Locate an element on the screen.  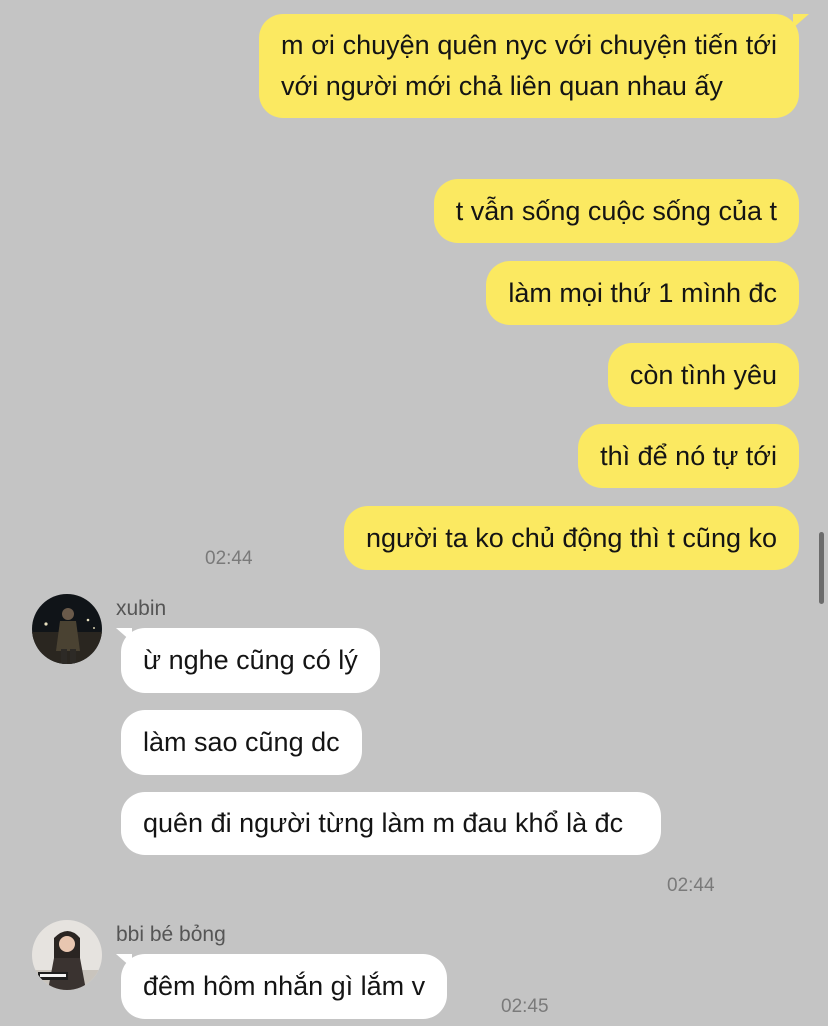
scrollbar is located at coordinates (821, 568).